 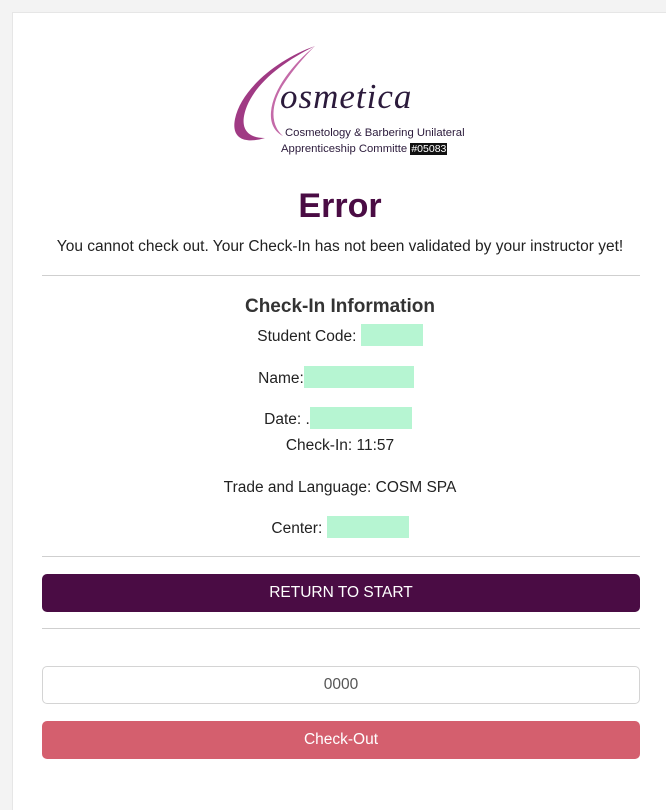 What do you see at coordinates (287, 420) in the screenshot?
I see `date-label: Date: .` at bounding box center [287, 420].